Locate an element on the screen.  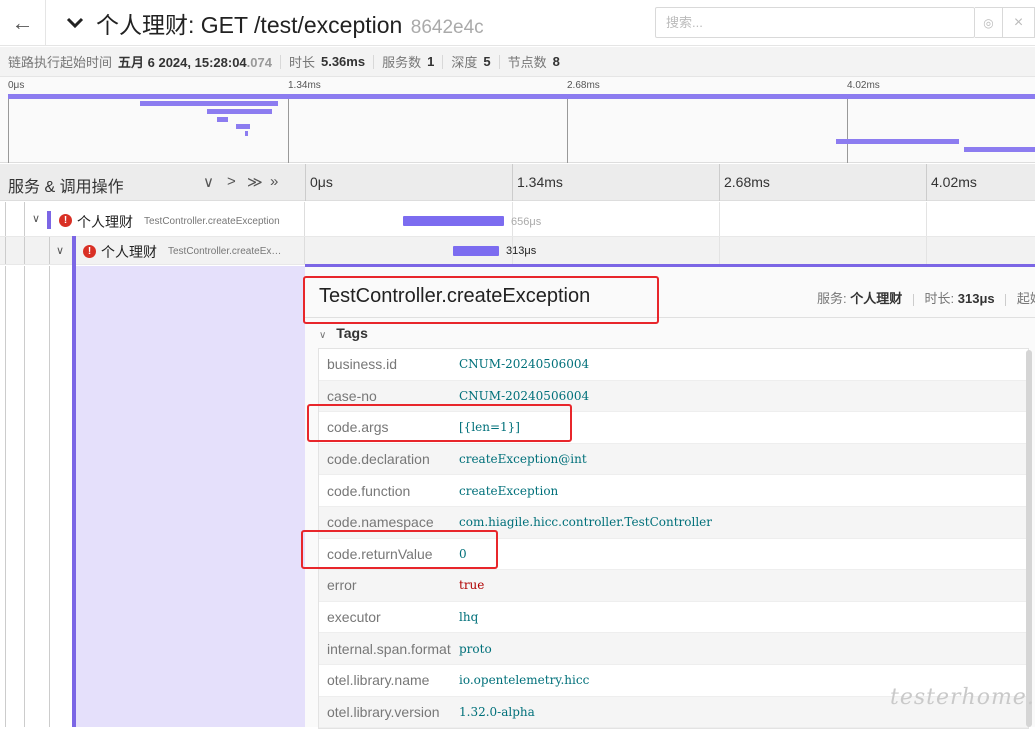
spans-label: 节点数 is located at coordinates (527, 62).